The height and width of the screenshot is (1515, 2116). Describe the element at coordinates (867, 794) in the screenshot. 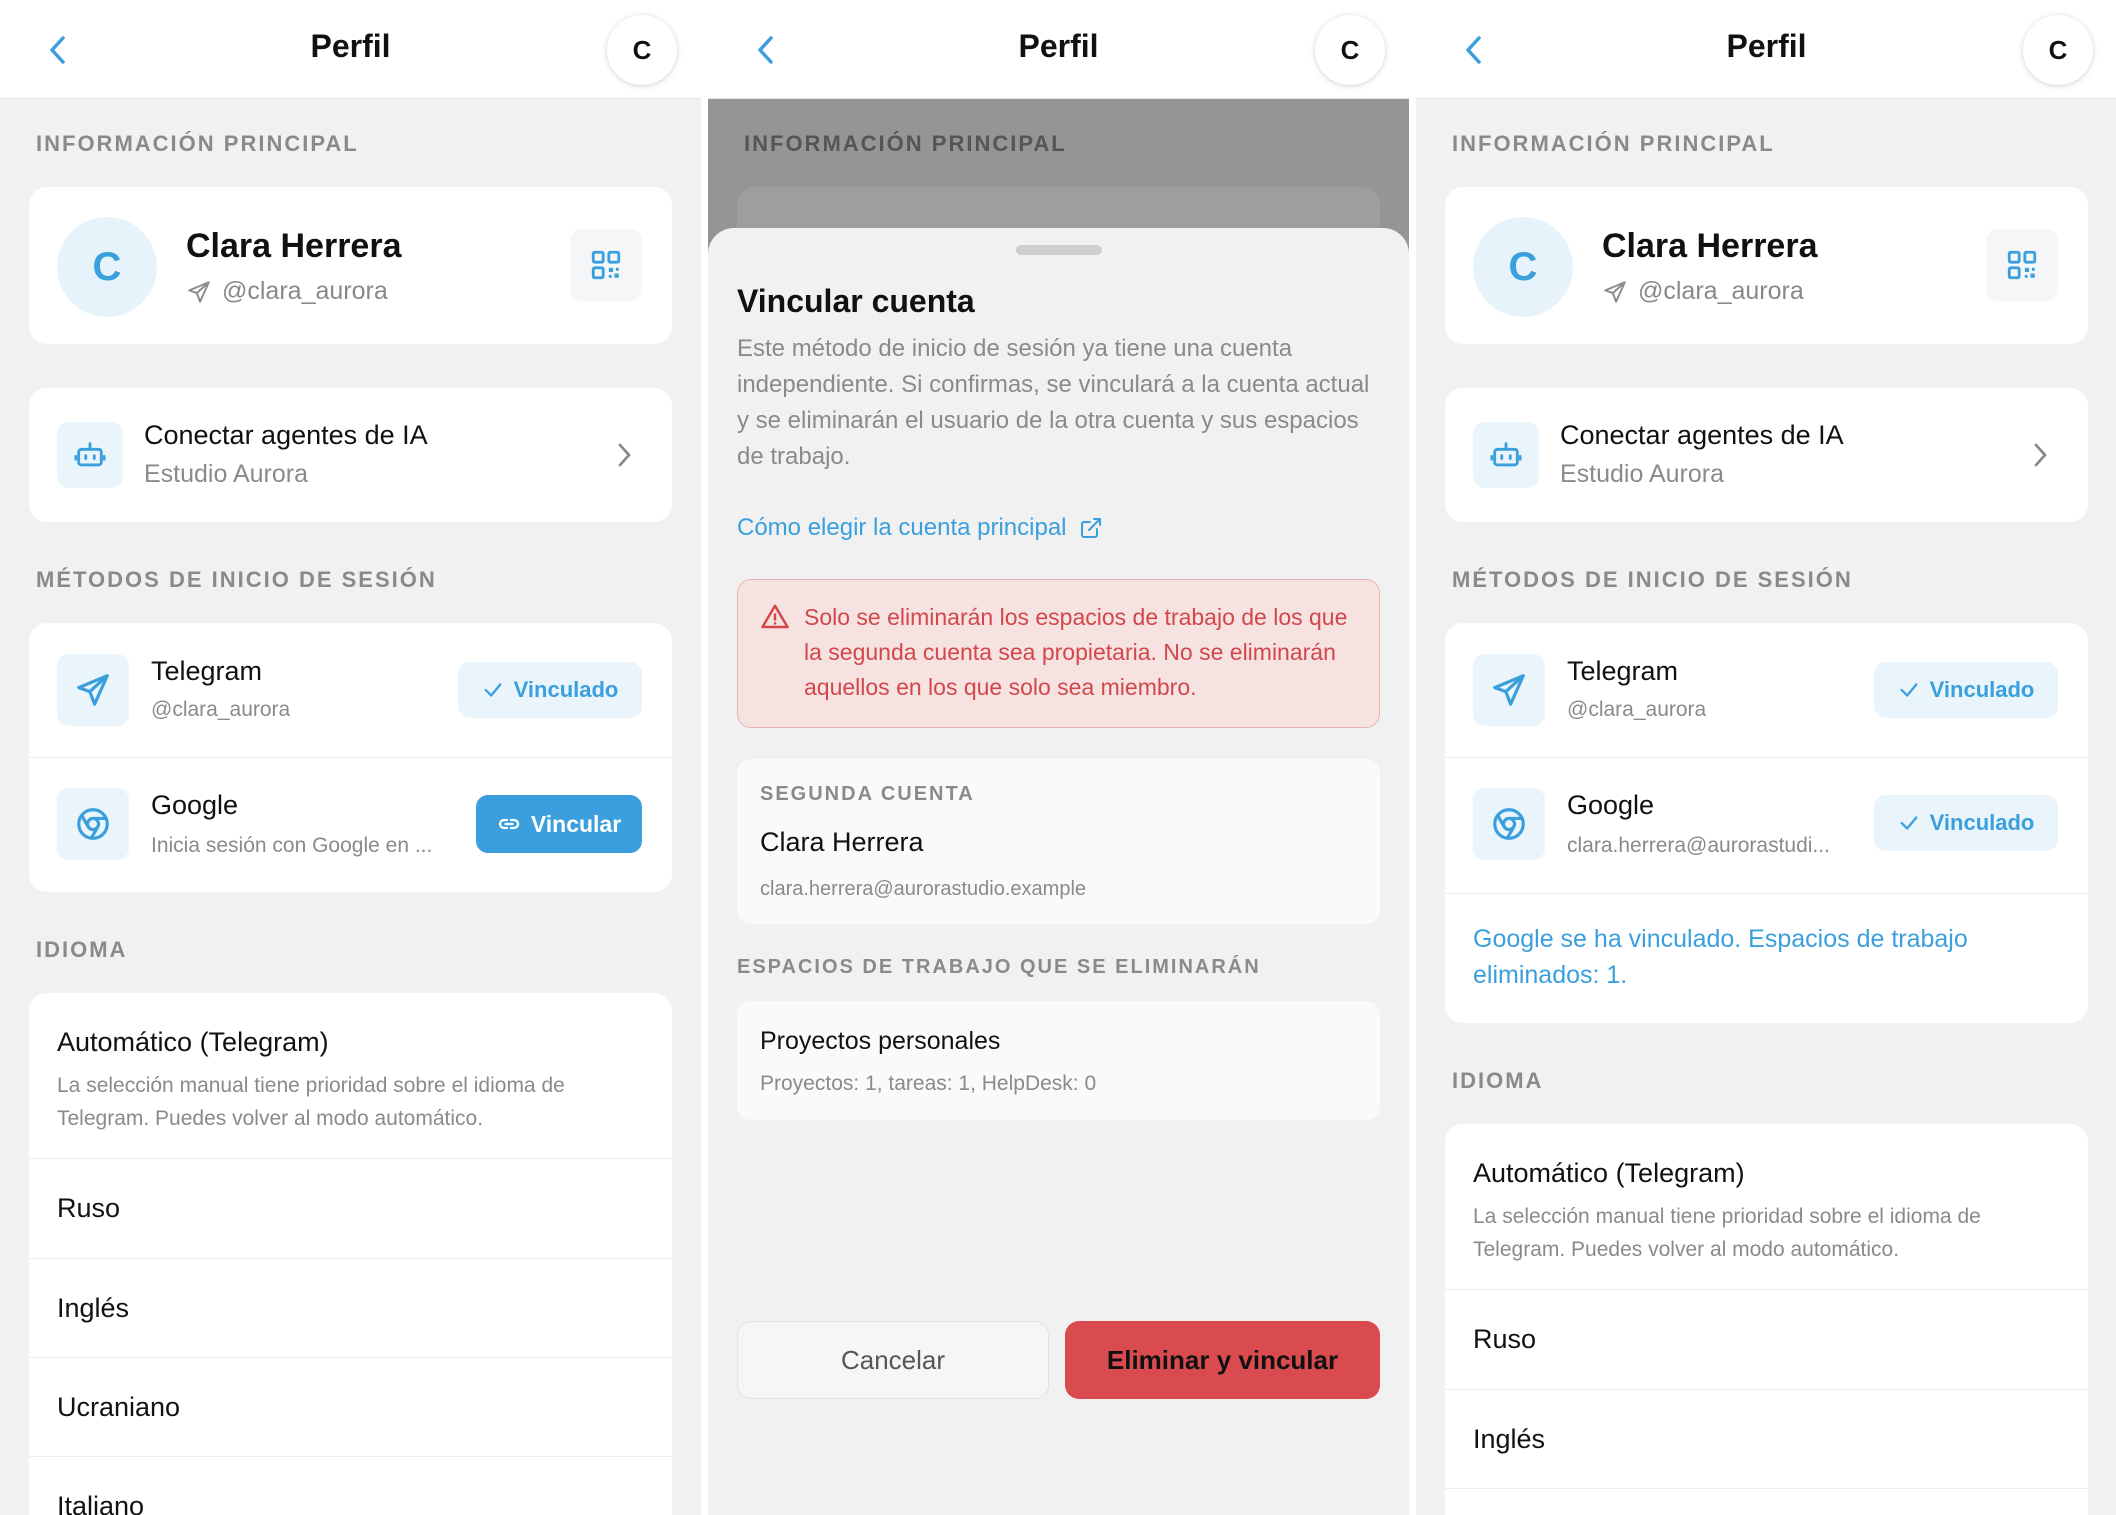

I see `second-account-label: SEGUNDA CUENTA` at that location.